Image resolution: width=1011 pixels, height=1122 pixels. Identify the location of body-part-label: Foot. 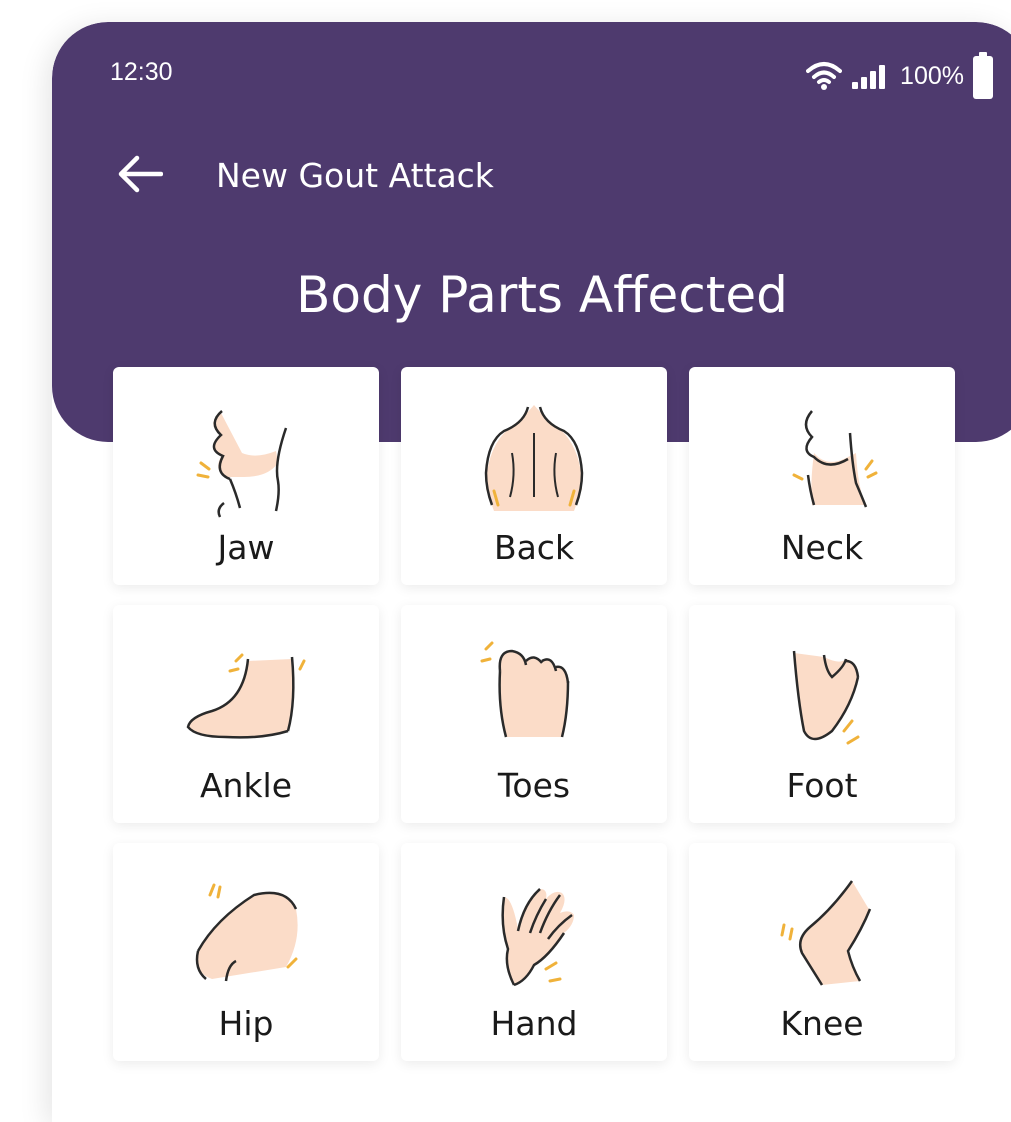
(822, 785).